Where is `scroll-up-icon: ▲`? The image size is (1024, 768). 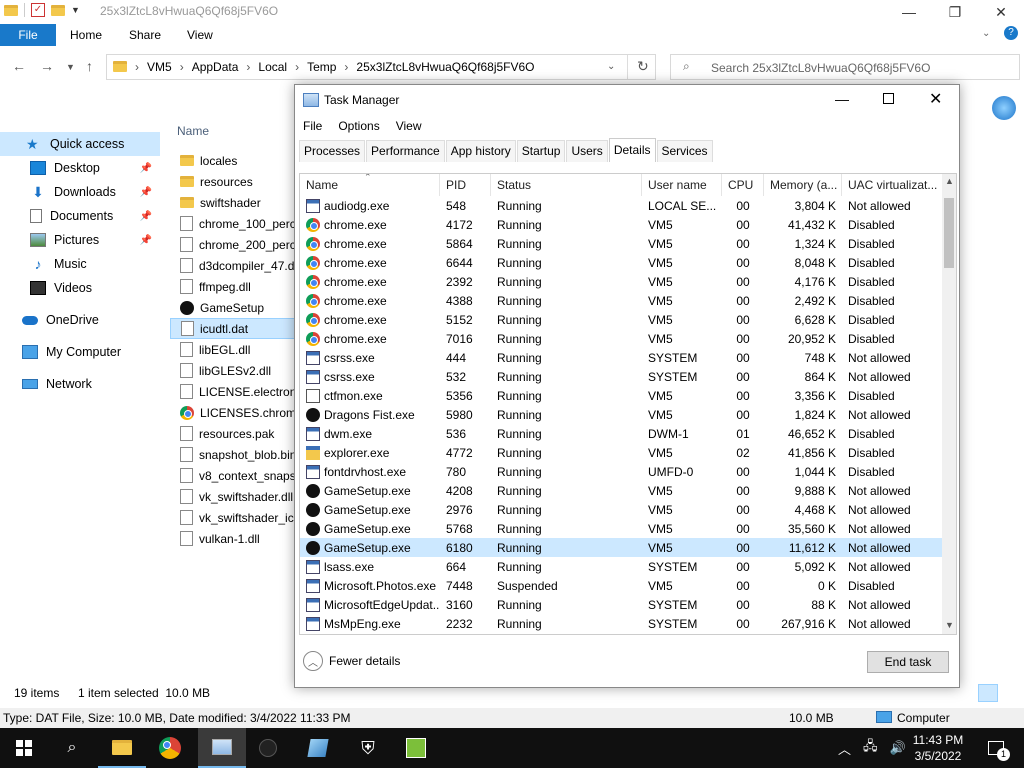 scroll-up-icon: ▲ is located at coordinates (949, 181).